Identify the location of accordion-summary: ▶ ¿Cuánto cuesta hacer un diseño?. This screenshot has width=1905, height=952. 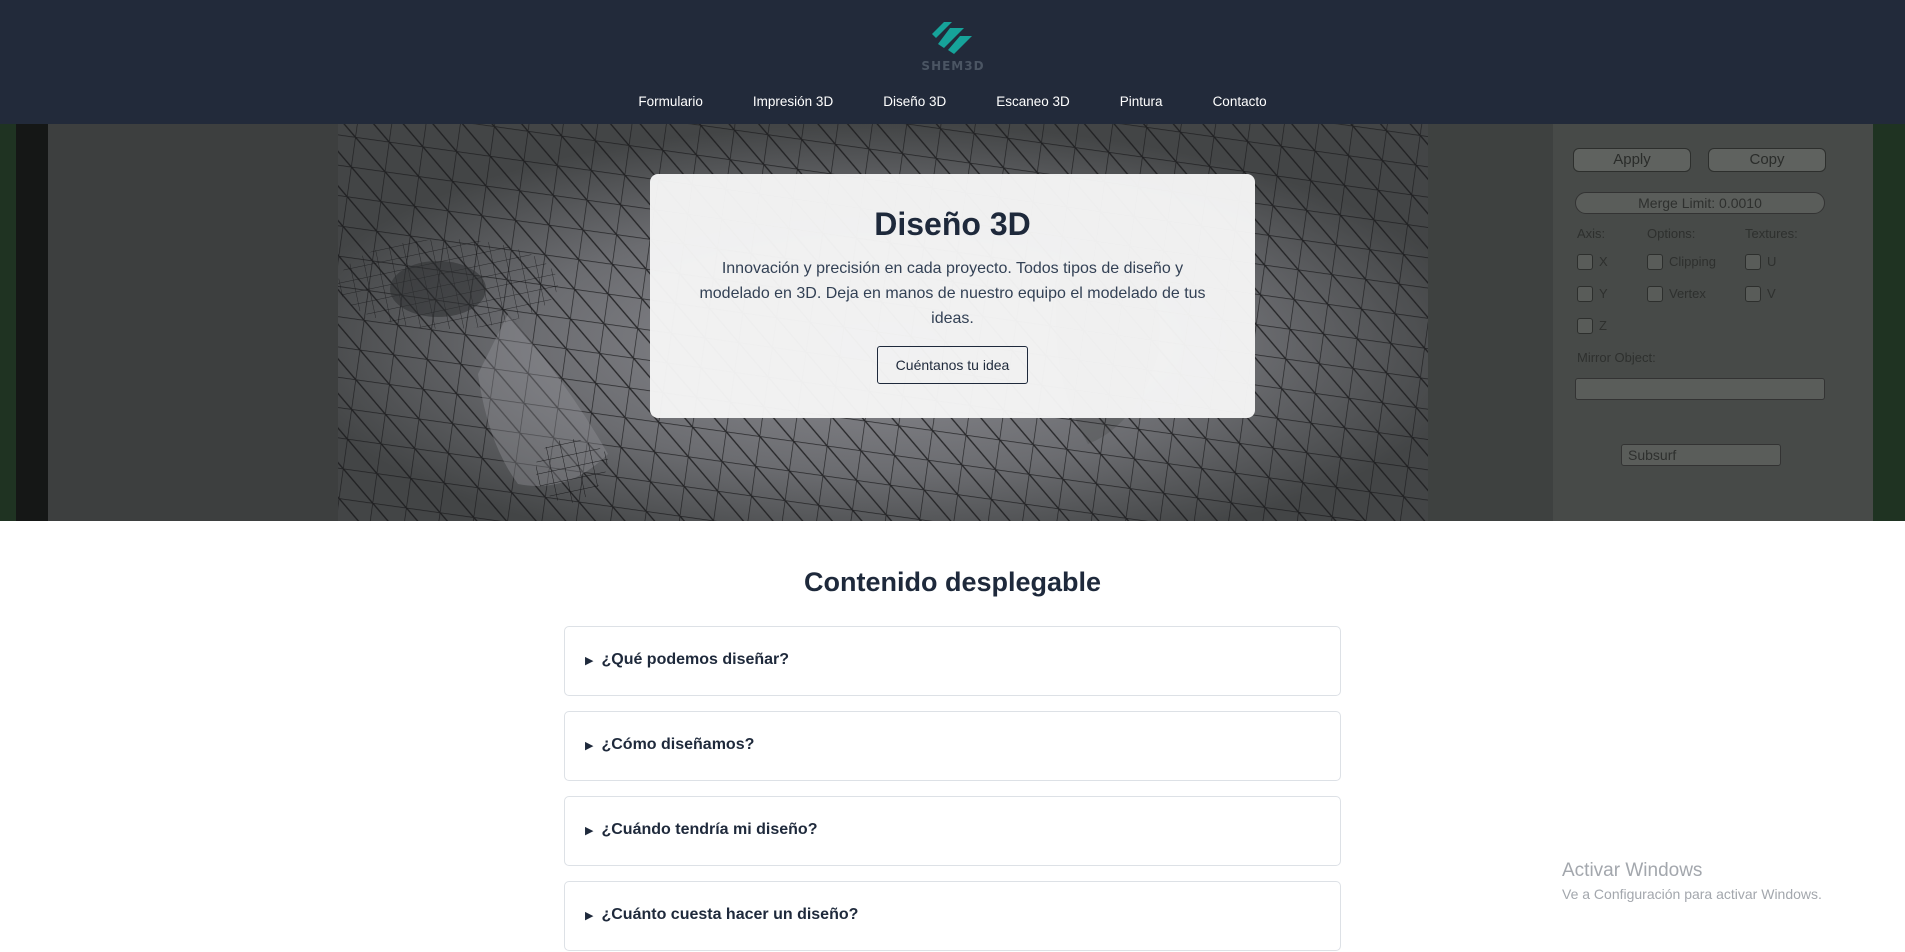
(721, 915).